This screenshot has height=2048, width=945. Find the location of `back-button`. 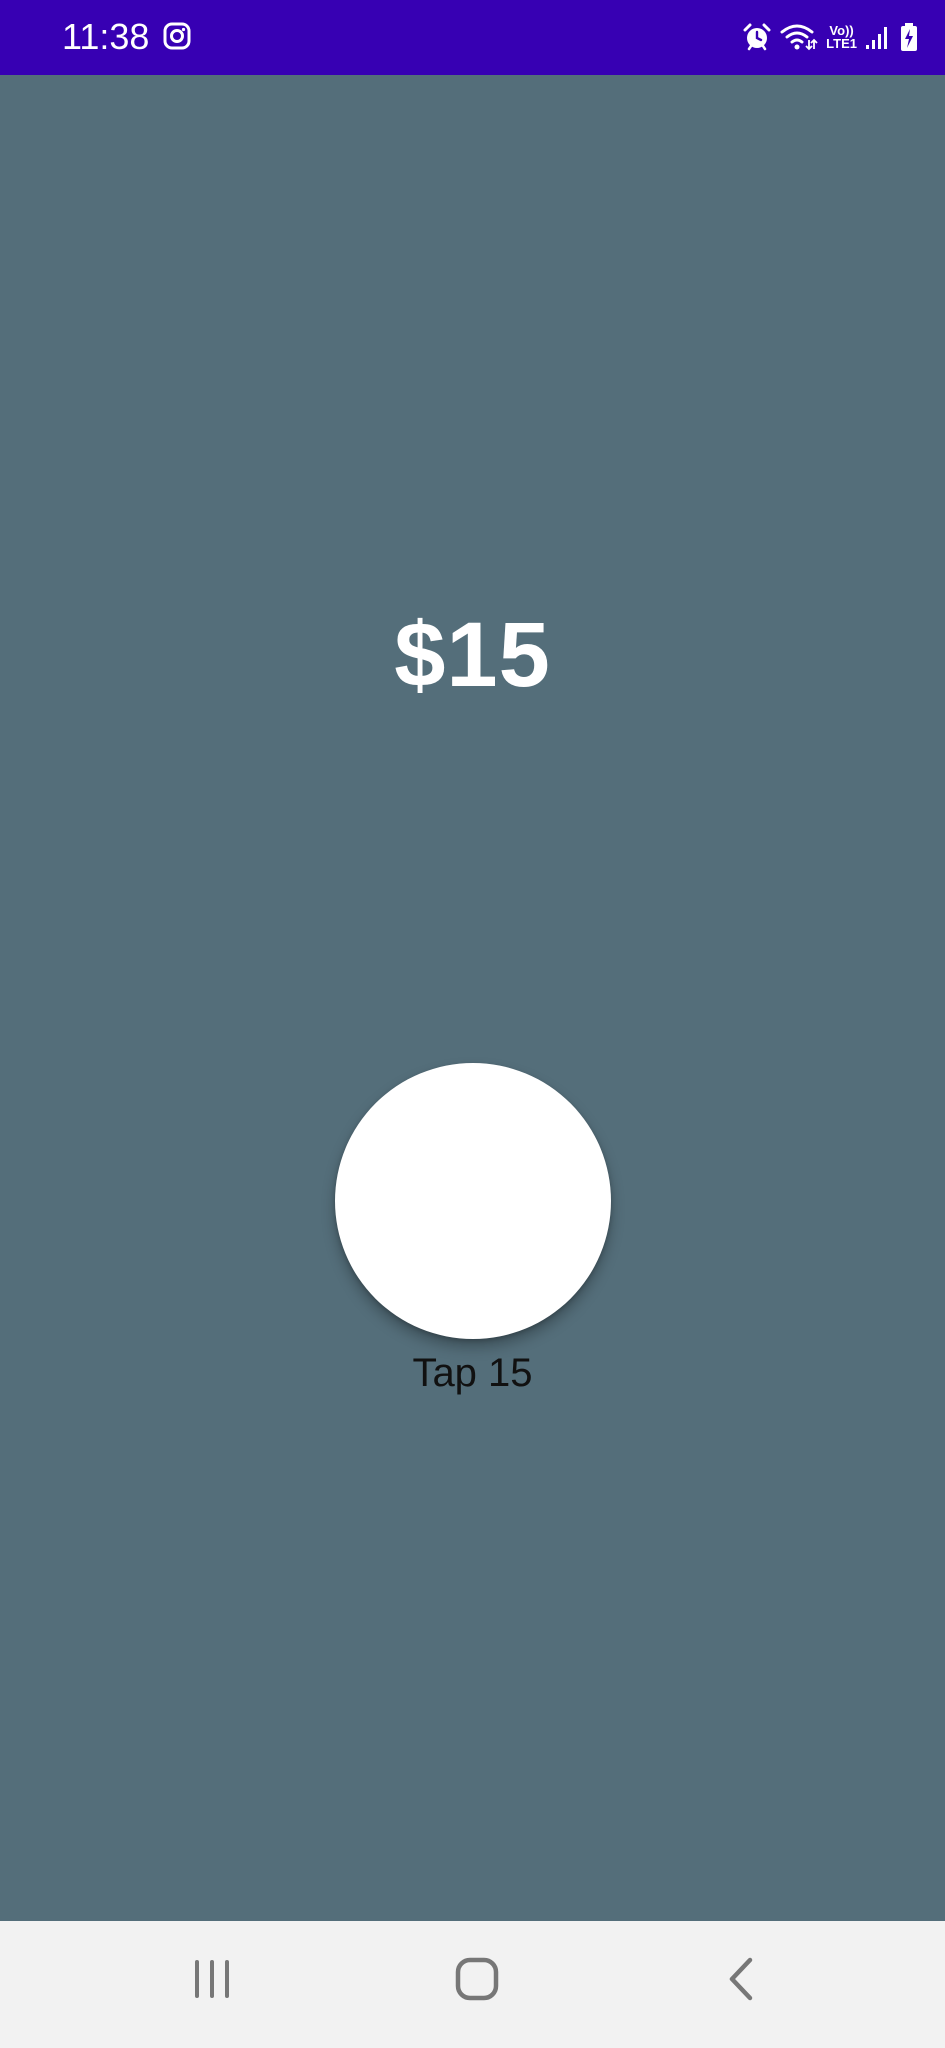

back-button is located at coordinates (742, 1981).